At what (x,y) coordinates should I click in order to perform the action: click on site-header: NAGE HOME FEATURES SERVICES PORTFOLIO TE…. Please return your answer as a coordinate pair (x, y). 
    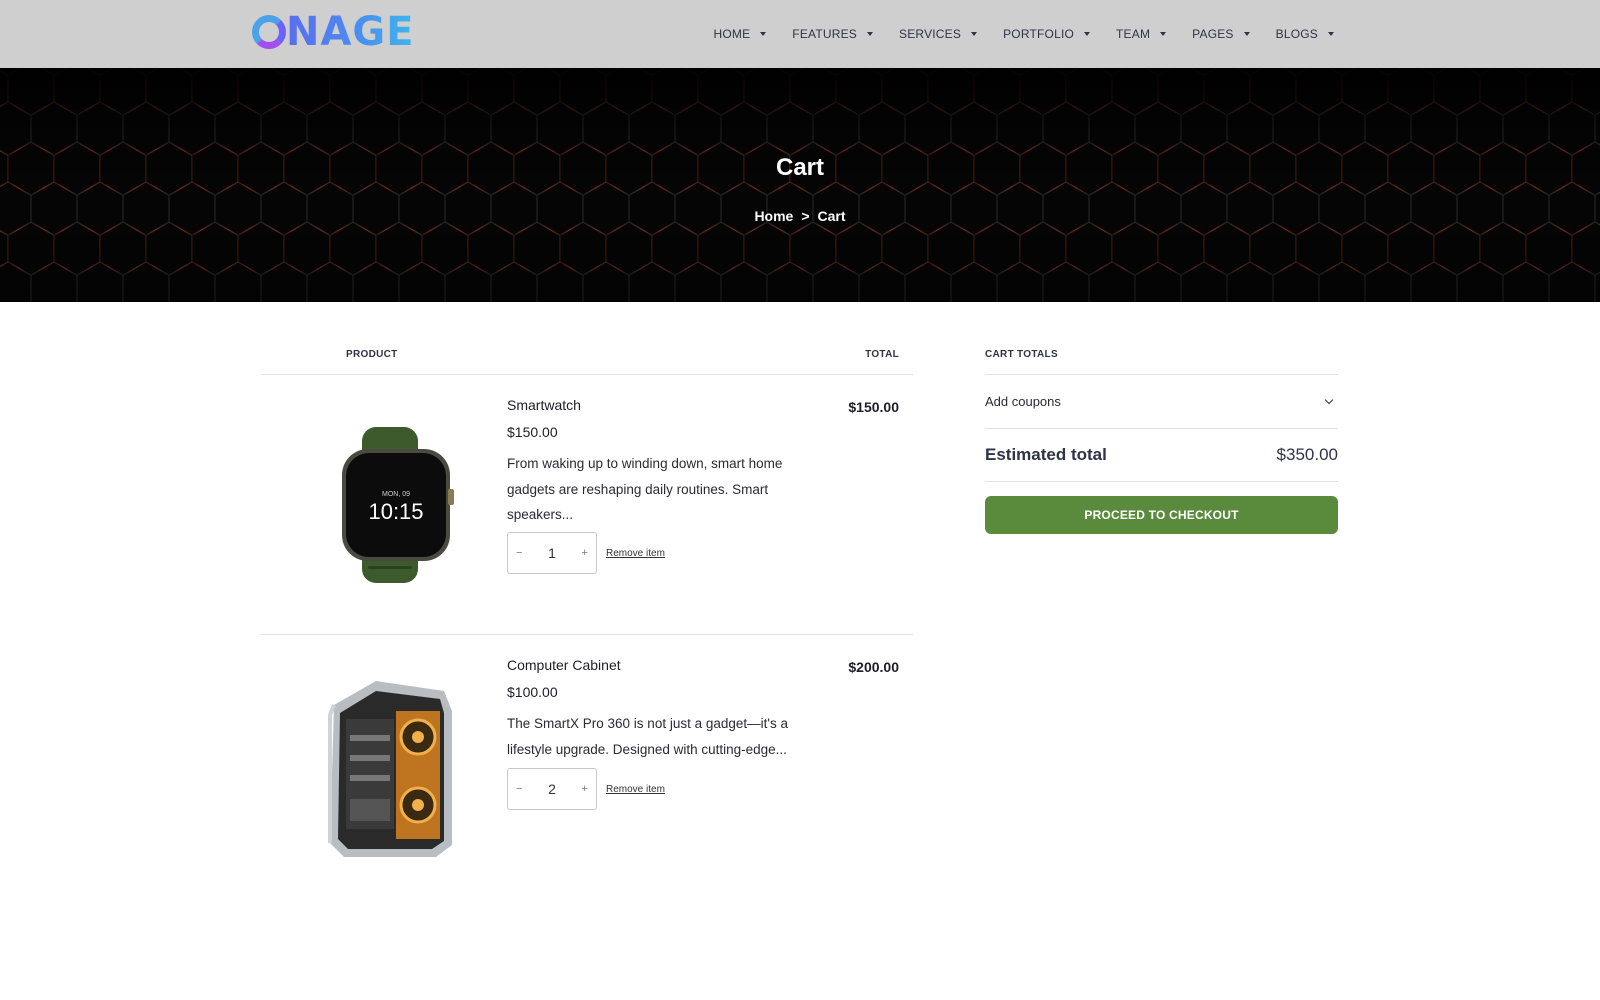
    Looking at the image, I should click on (800, 34).